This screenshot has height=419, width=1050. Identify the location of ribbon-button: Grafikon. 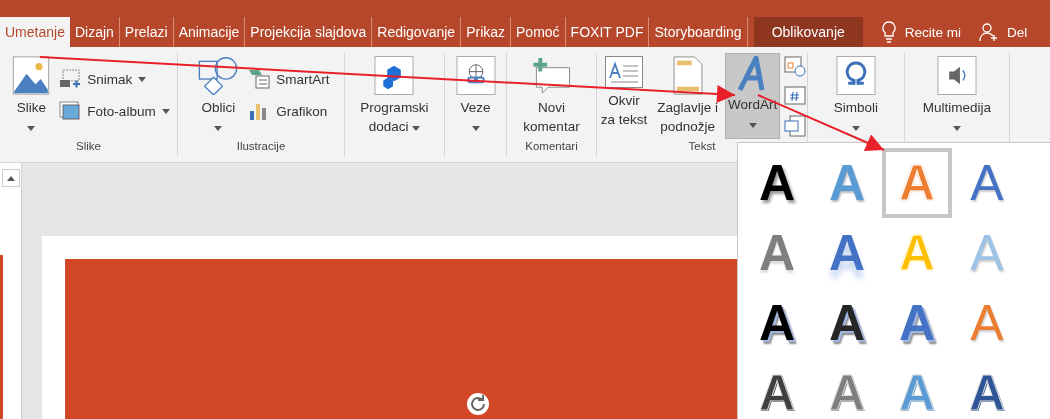
(289, 111).